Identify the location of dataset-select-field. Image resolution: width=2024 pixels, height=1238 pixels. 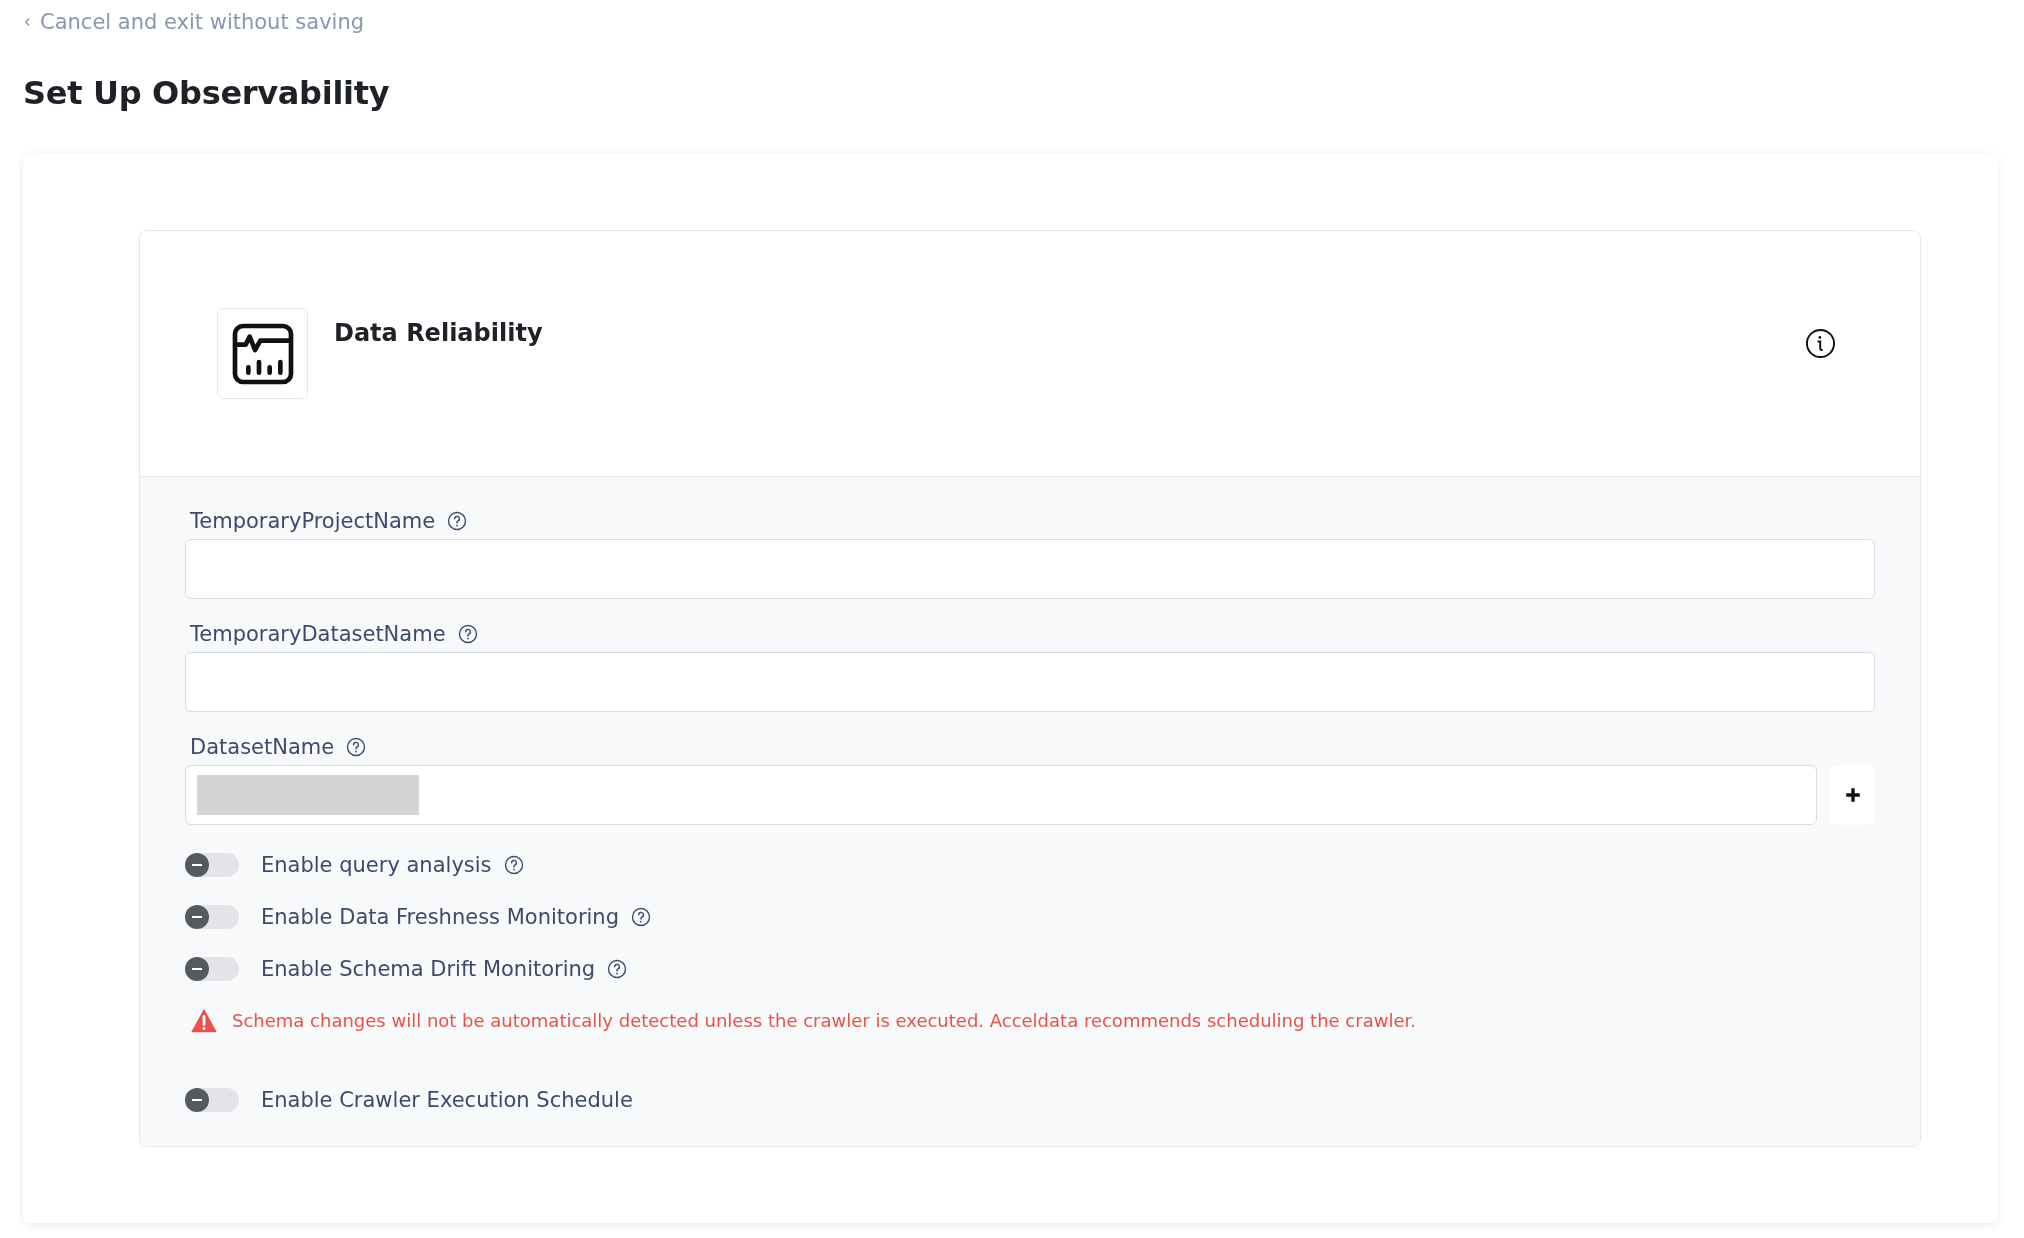
(1001, 795).